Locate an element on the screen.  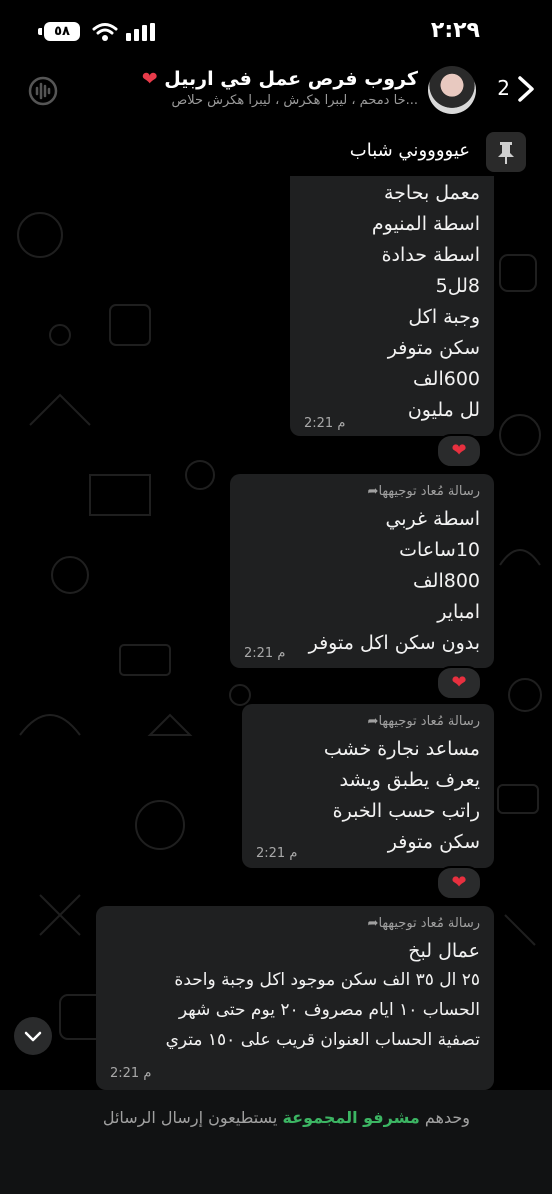
message-line: عمال لبخ is located at coordinates (444, 951).